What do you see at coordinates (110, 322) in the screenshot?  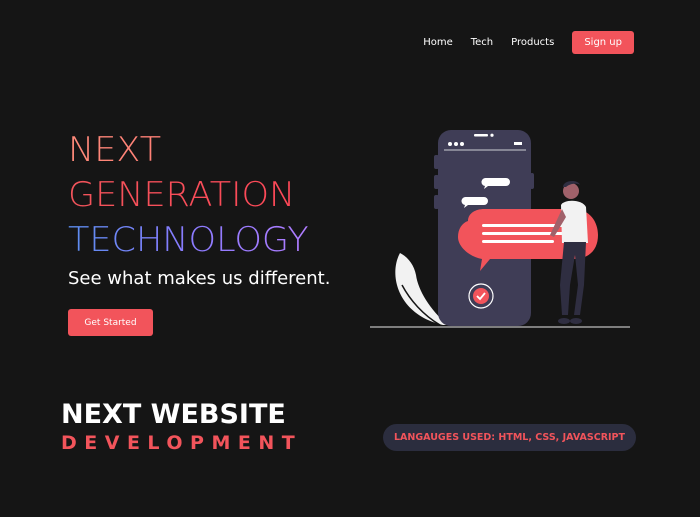 I see `get-started-button: Get Started` at bounding box center [110, 322].